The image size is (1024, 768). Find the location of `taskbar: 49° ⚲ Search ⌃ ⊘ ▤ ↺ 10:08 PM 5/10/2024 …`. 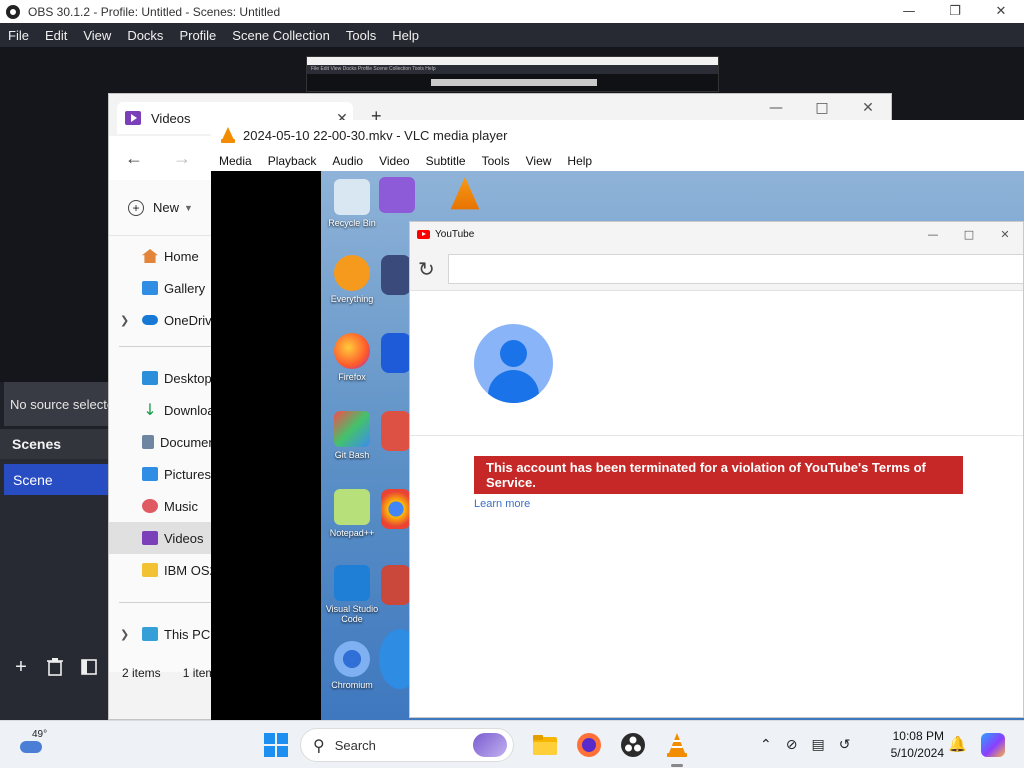

taskbar: 49° ⚲ Search ⌃ ⊘ ▤ ↺ 10:08 PM 5/10/2024 … is located at coordinates (512, 744).